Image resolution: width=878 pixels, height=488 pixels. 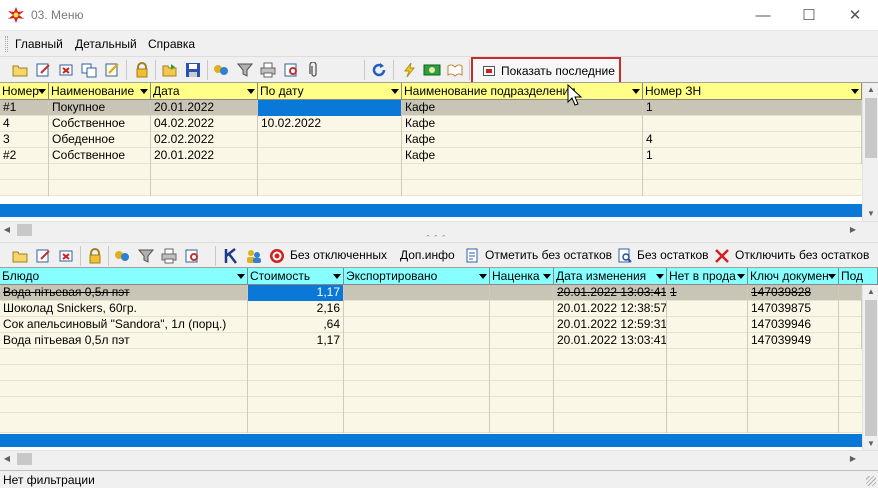 I want to click on folder-open-icon, so click(x=170, y=70).